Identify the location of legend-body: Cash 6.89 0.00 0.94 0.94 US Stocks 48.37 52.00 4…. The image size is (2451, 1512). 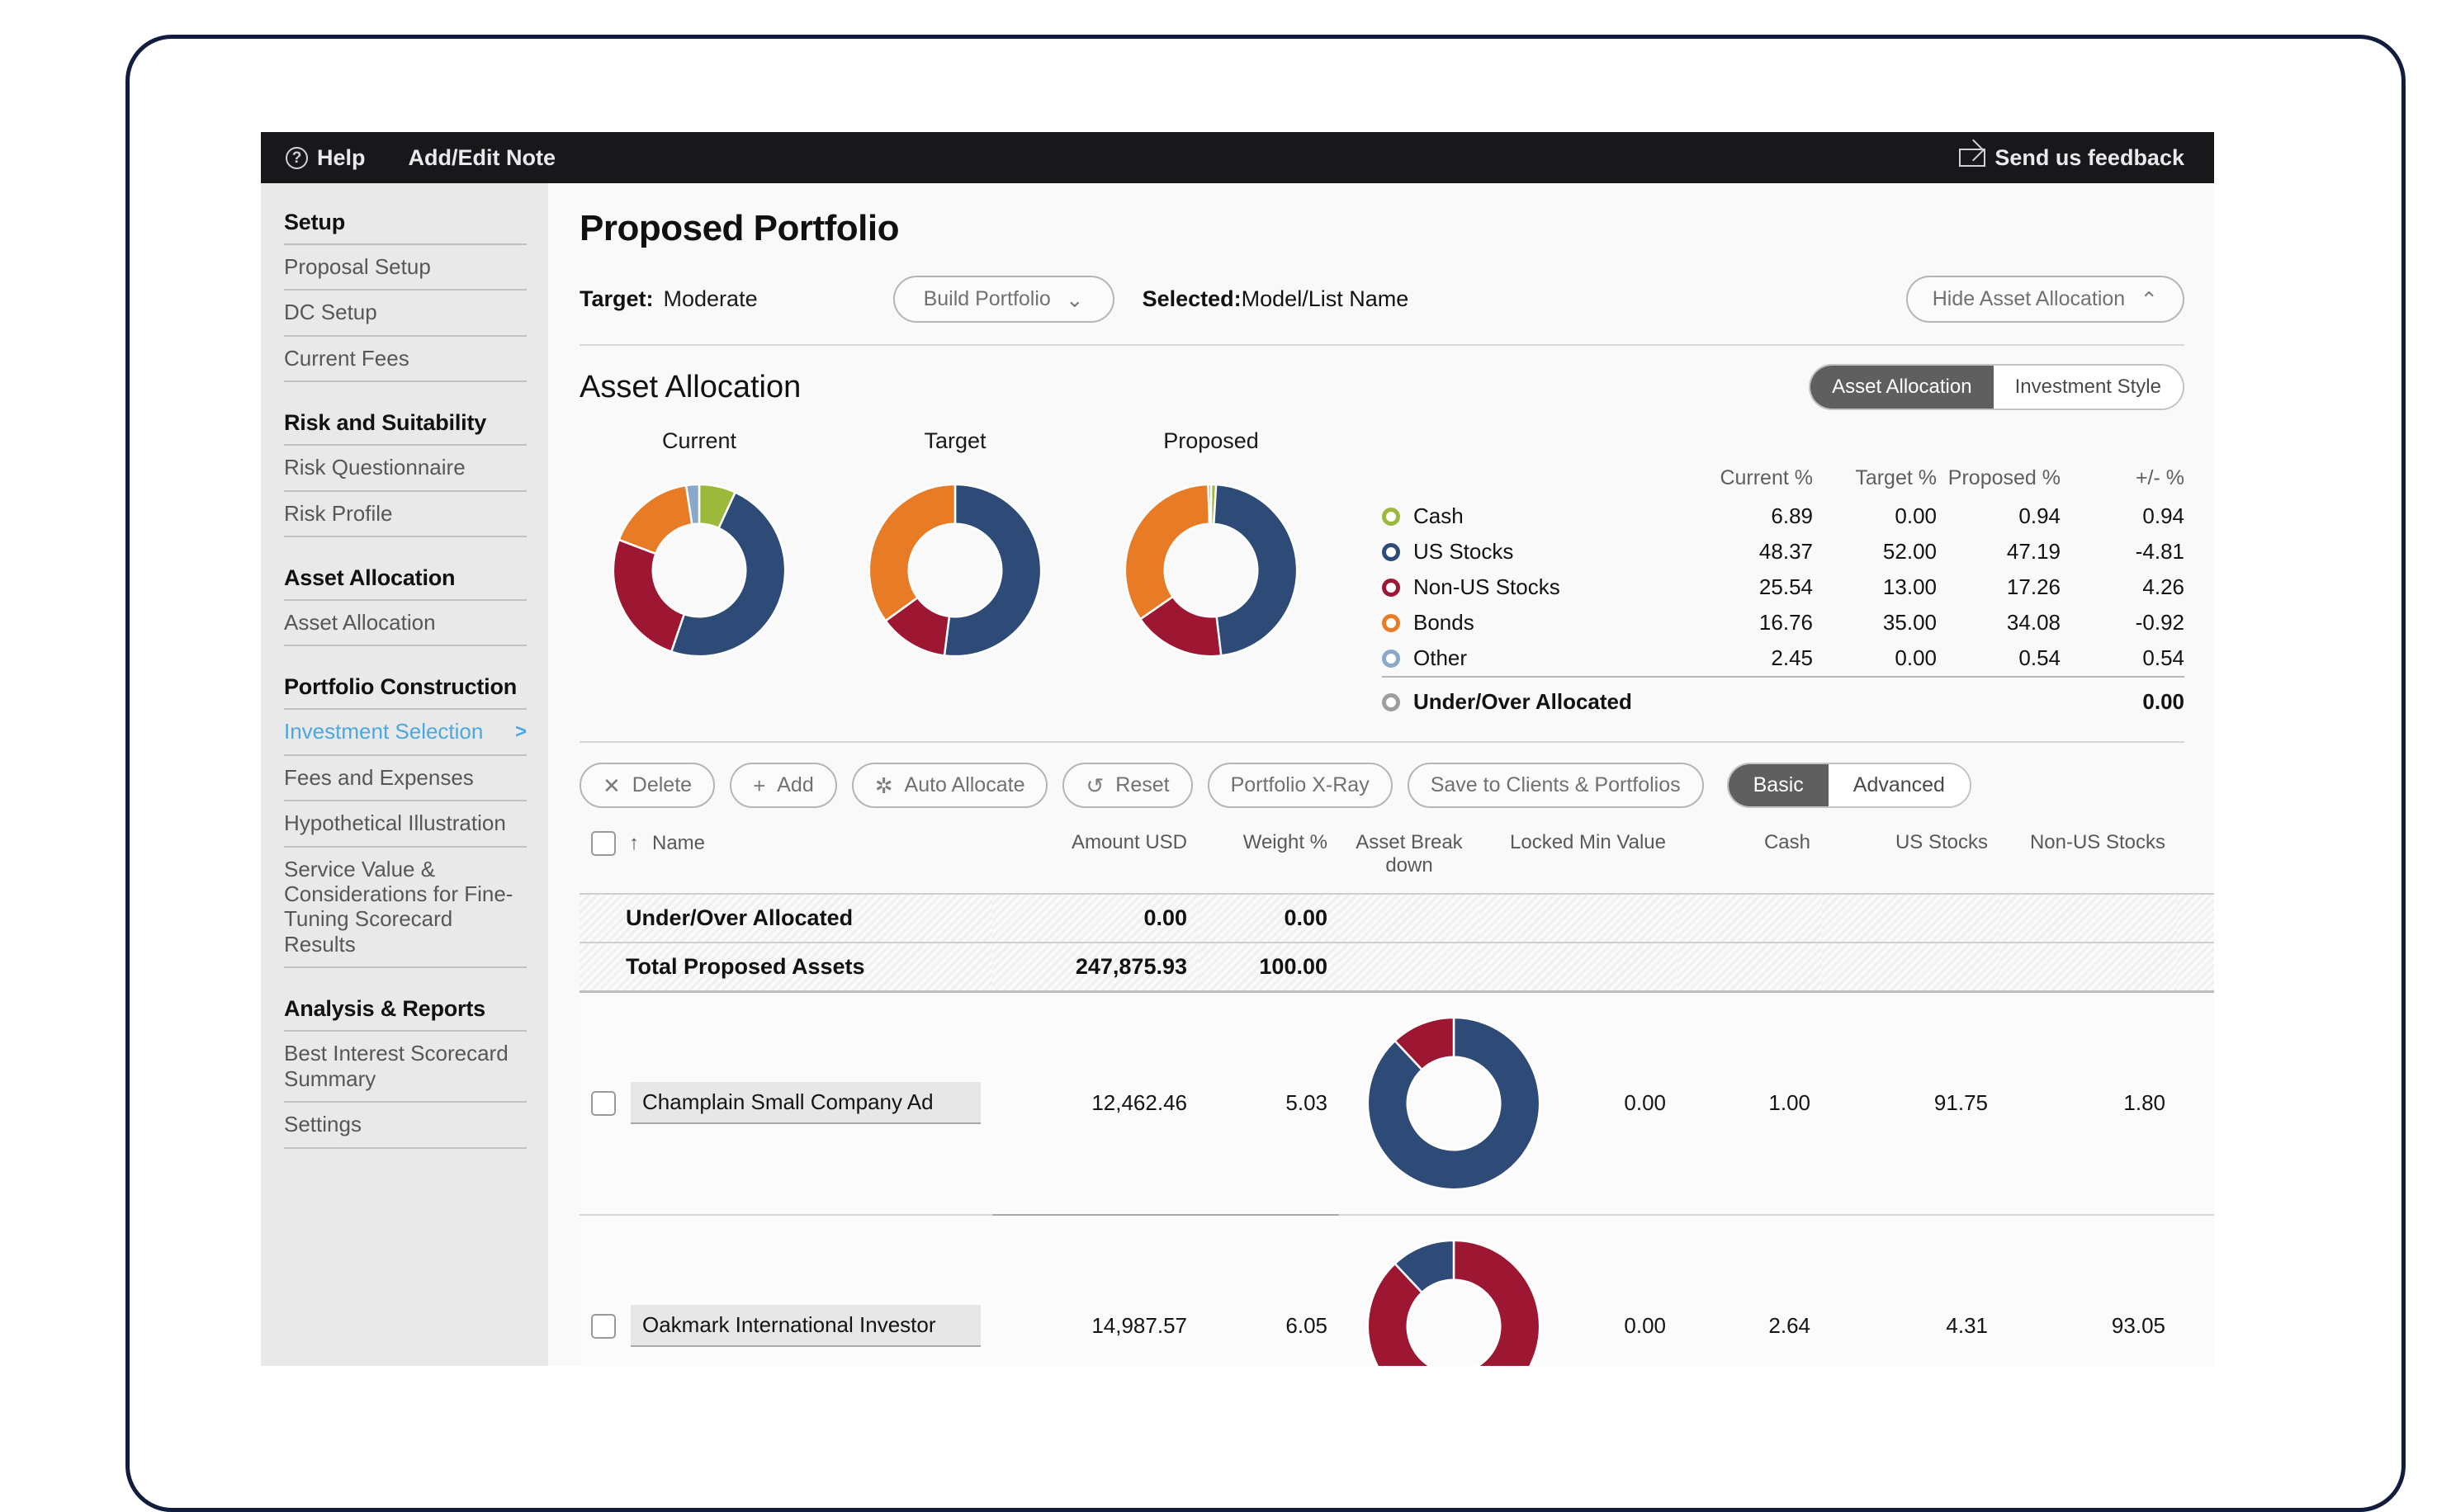
(1783, 609).